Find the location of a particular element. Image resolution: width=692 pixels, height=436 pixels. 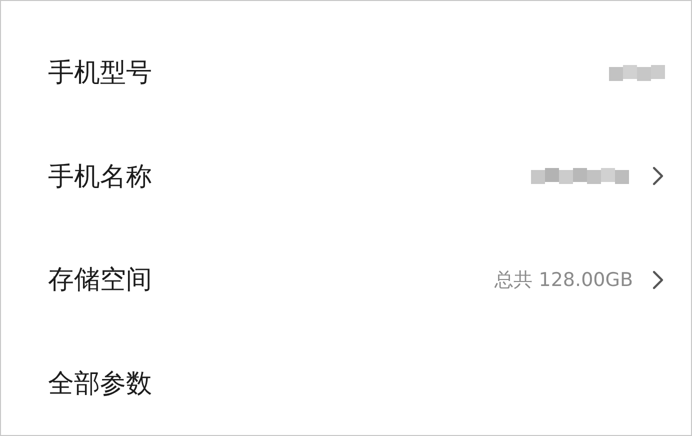

setting-label: 全部参数 is located at coordinates (100, 384).